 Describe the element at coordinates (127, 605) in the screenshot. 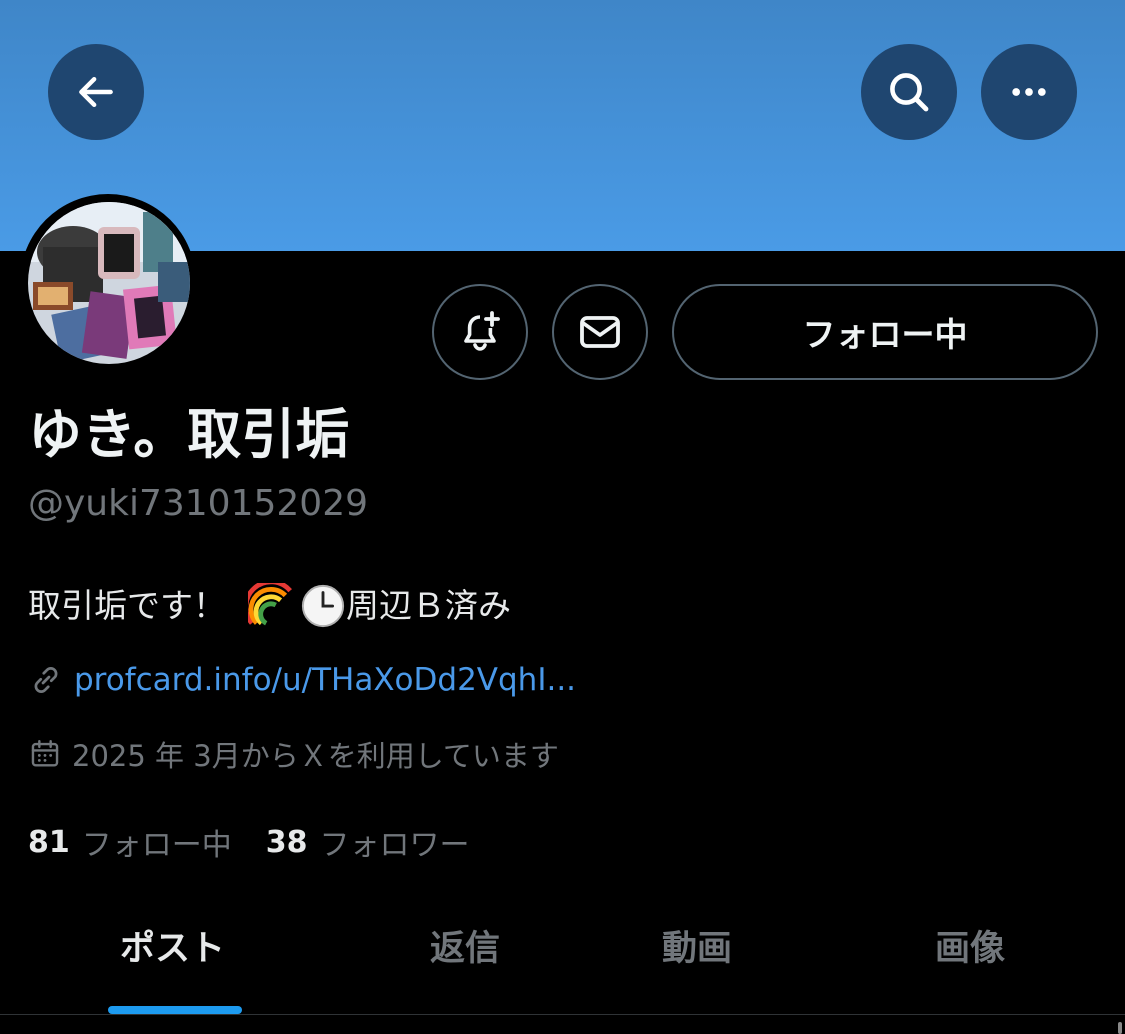

I see `bio-text: 取引垢です！` at that location.